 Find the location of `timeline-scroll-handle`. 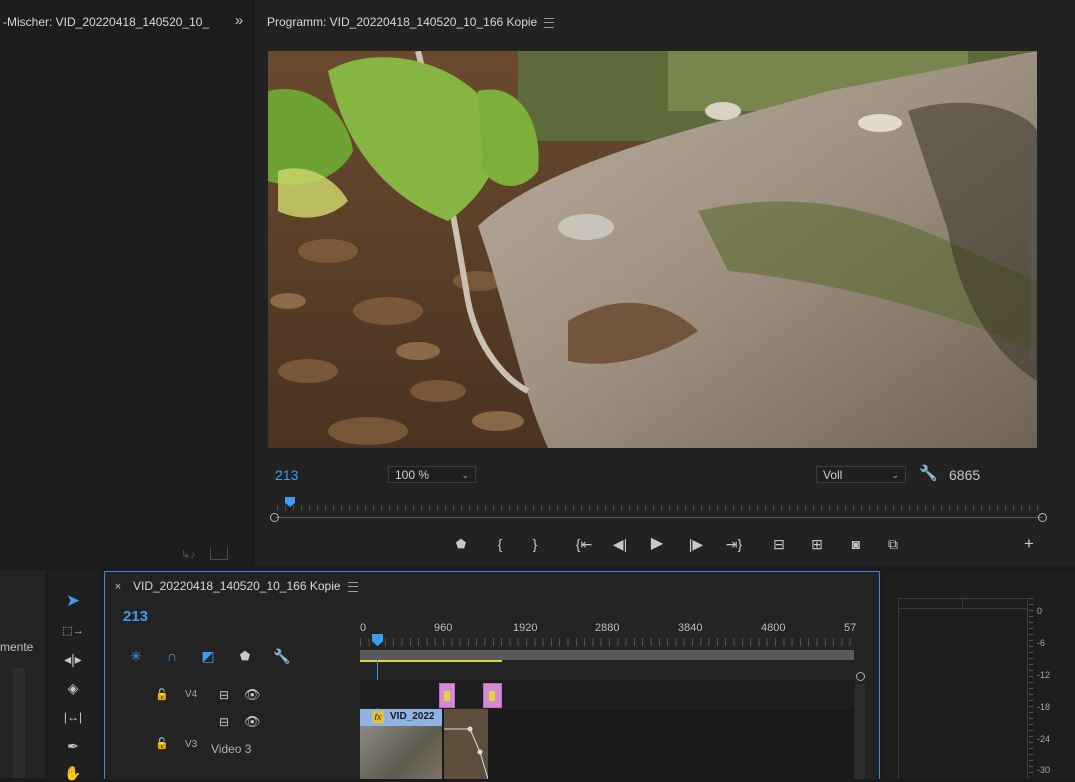

timeline-scroll-handle is located at coordinates (860, 676).